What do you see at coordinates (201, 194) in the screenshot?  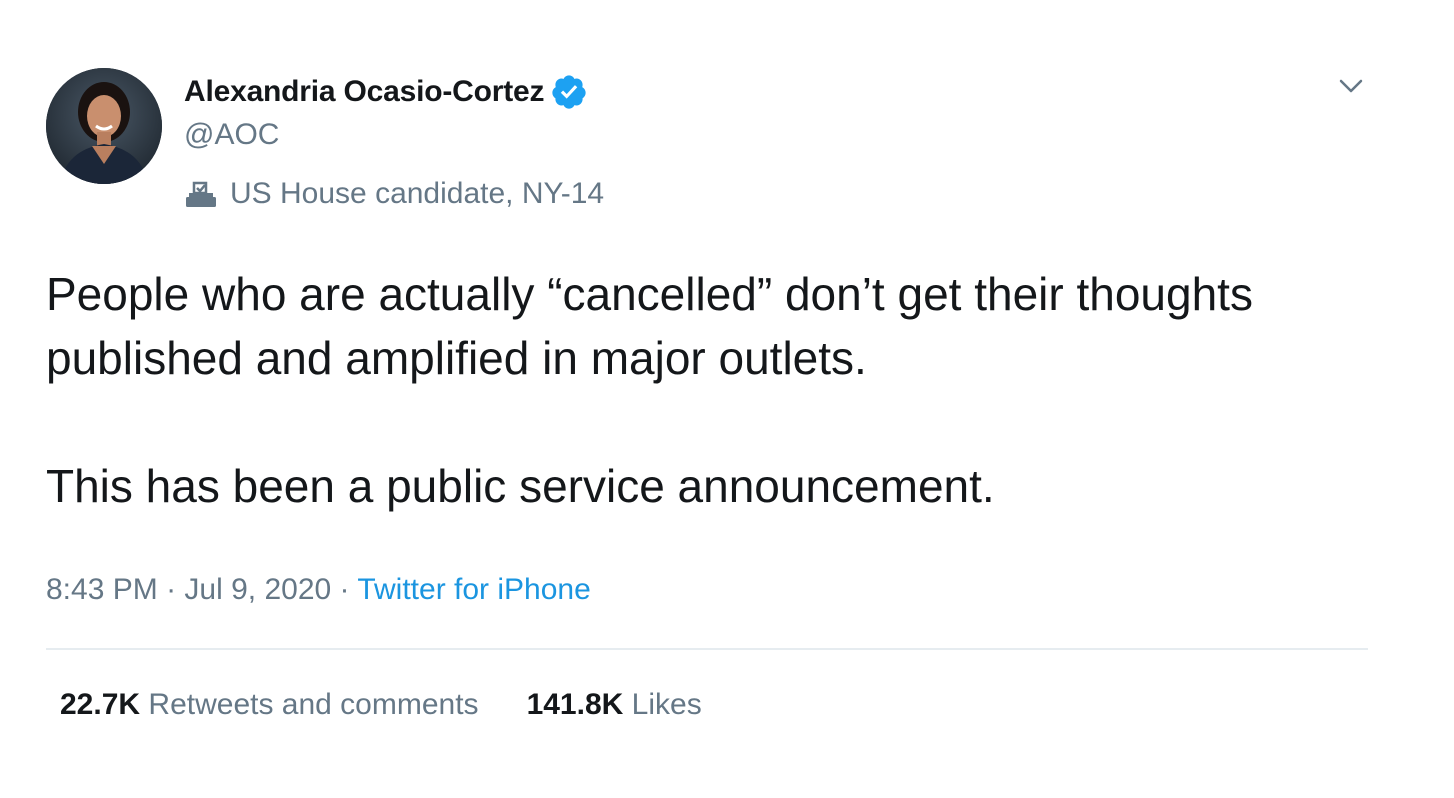 I see `ballot-box-icon` at bounding box center [201, 194].